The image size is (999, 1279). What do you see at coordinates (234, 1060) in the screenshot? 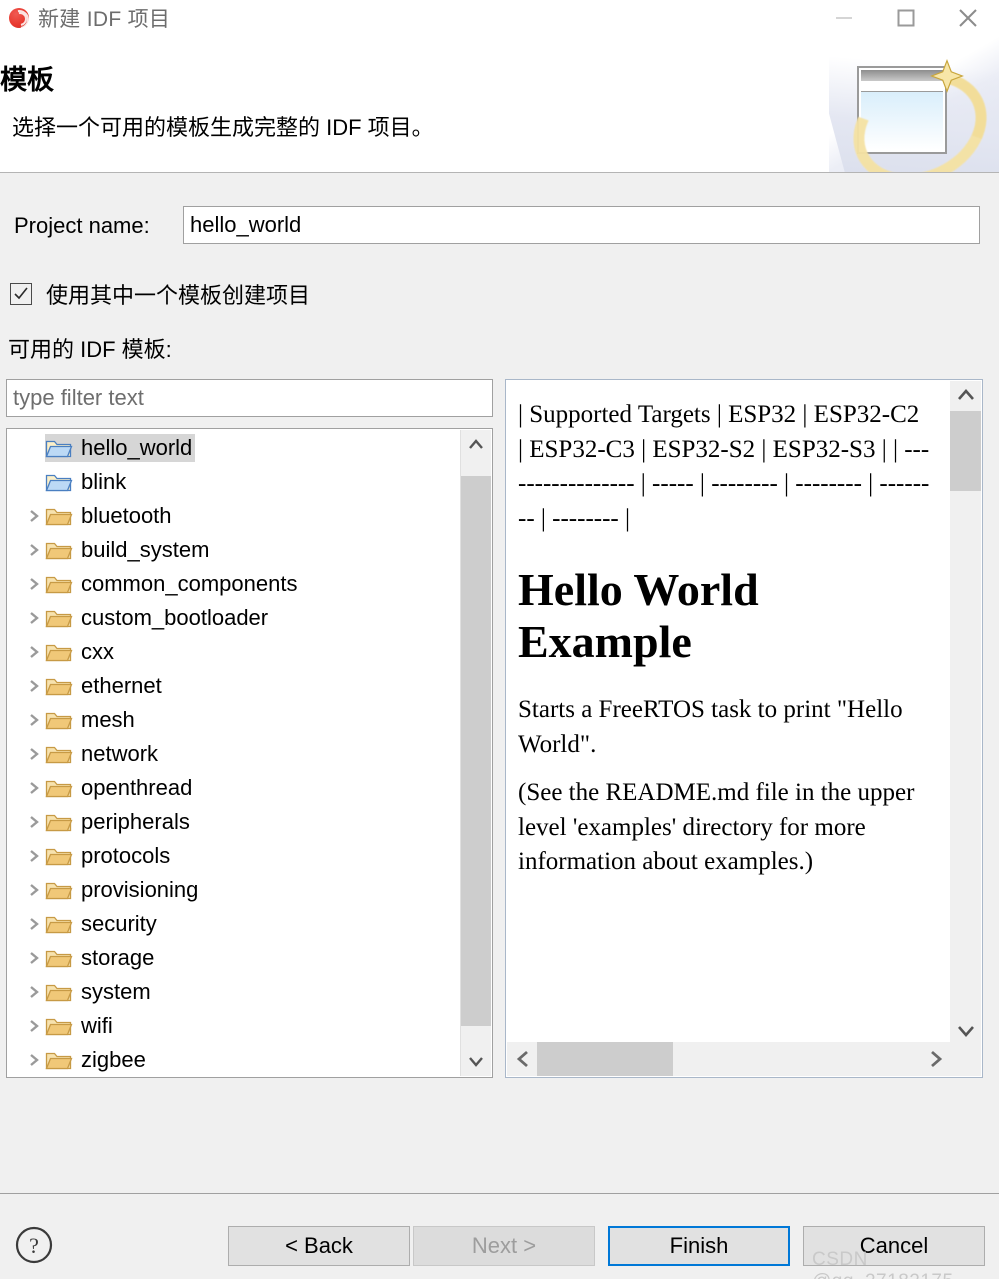
I see `tree-item-zigbee: zigbee` at bounding box center [234, 1060].